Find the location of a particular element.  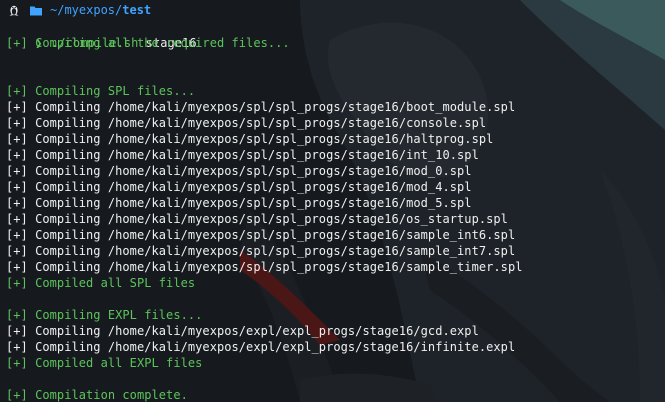

folder-icon is located at coordinates (36, 10).